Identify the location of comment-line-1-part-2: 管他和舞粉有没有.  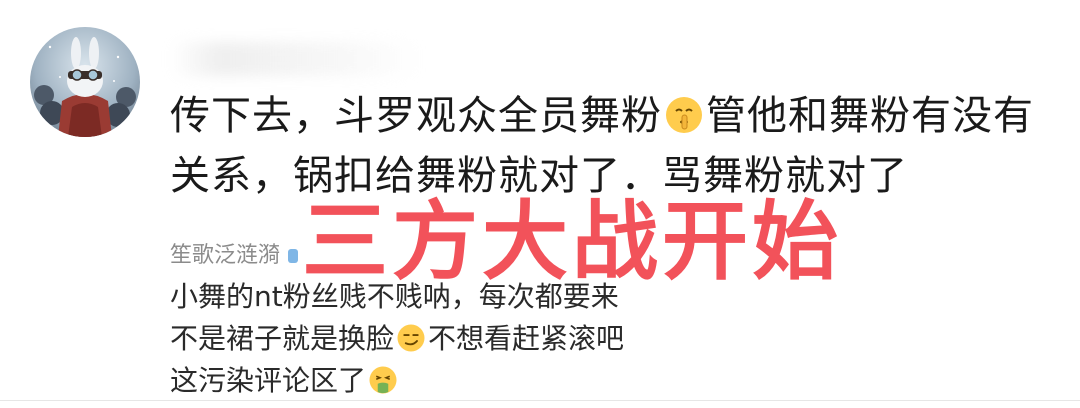
(870, 116).